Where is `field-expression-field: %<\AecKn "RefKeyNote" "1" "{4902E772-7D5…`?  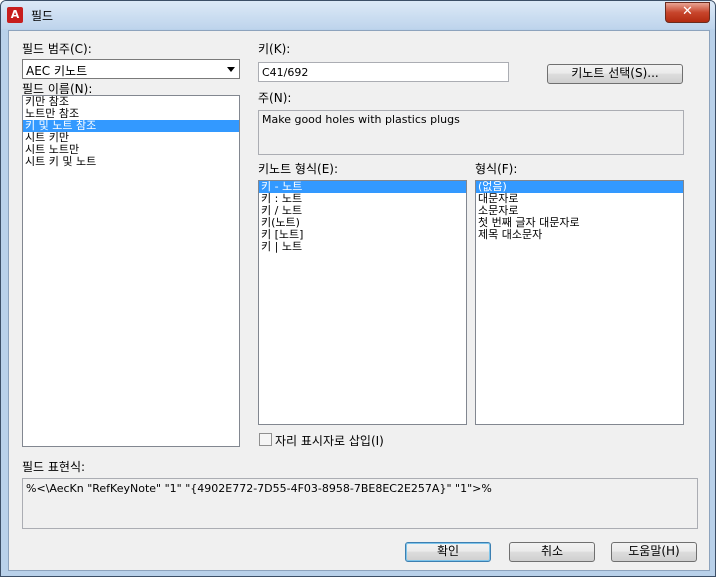
field-expression-field: %<\AecKn "RefKeyNote" "1" "{4902E772-7D5… is located at coordinates (360, 503).